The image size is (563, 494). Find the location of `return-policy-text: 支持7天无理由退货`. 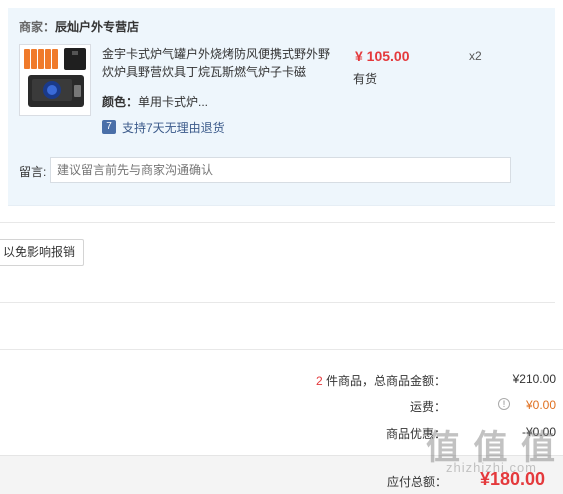

return-policy-text: 支持7天无理由退货 is located at coordinates (173, 127).